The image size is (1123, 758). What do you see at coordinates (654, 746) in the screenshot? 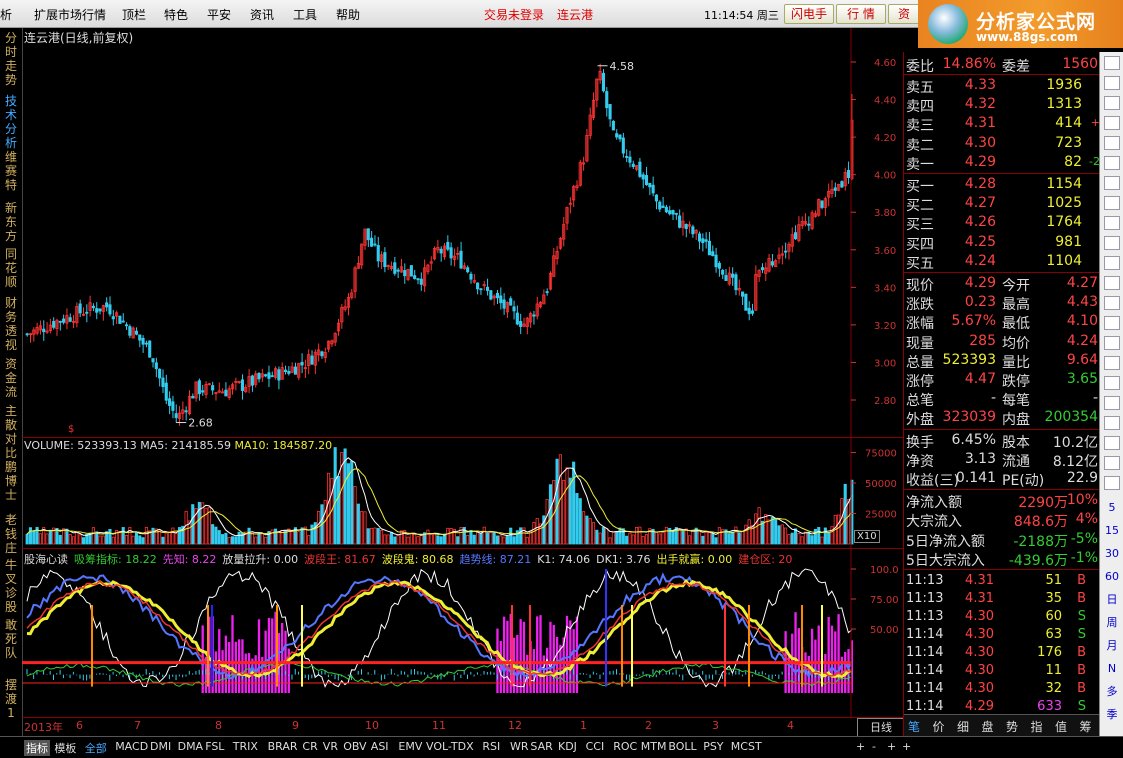
I see `indicator-tab-21: MTM` at bounding box center [654, 746].